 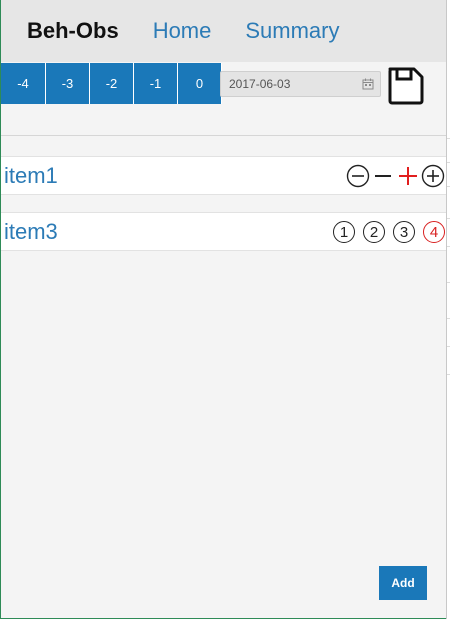 What do you see at coordinates (182, 31) in the screenshot?
I see `nav-link-home: Home` at bounding box center [182, 31].